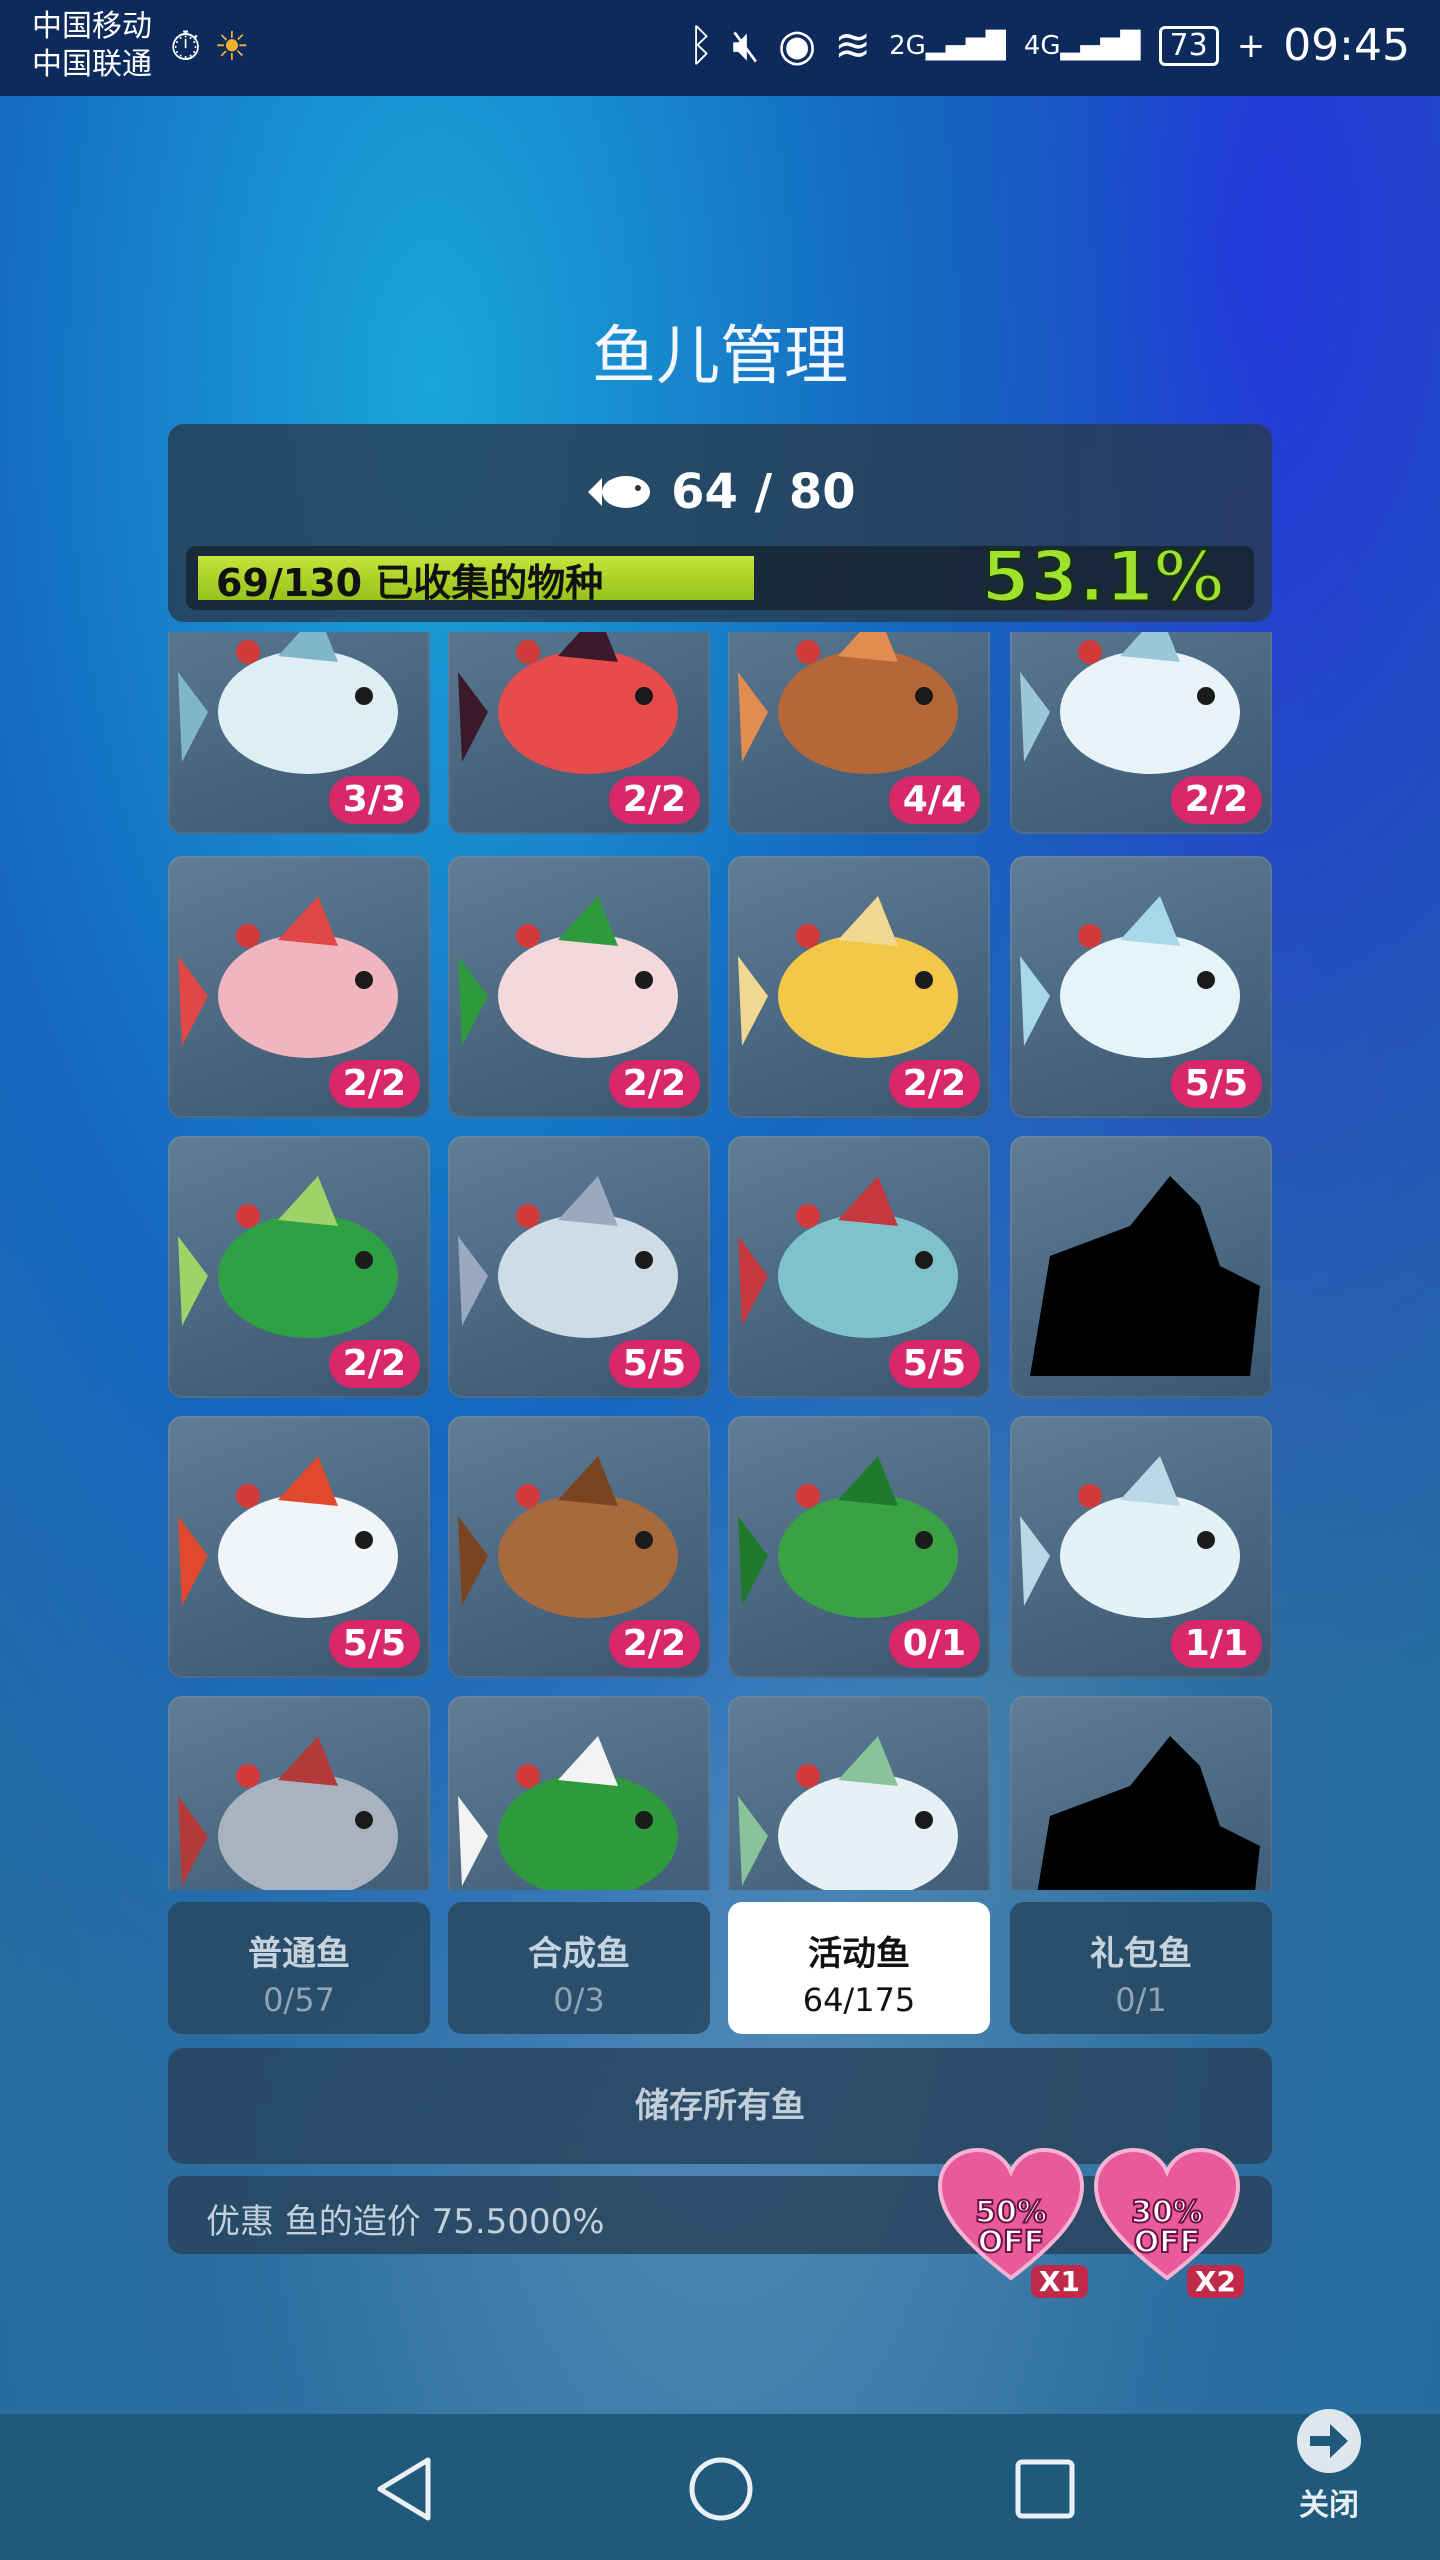 The image size is (1440, 2560). Describe the element at coordinates (92, 64) in the screenshot. I see `carrier-2: 中国联通` at that location.